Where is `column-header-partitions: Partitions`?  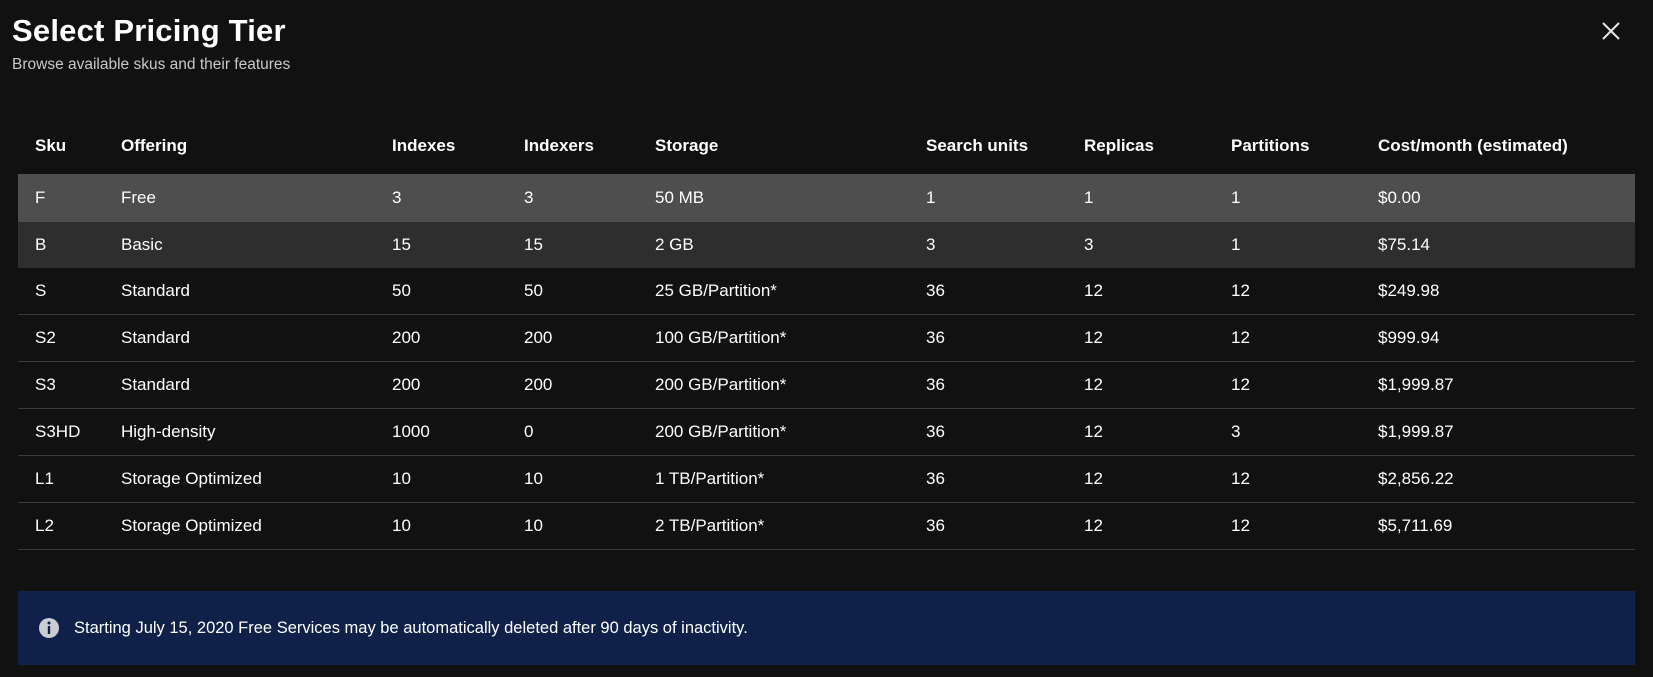
column-header-partitions: Partitions is located at coordinates (1270, 146).